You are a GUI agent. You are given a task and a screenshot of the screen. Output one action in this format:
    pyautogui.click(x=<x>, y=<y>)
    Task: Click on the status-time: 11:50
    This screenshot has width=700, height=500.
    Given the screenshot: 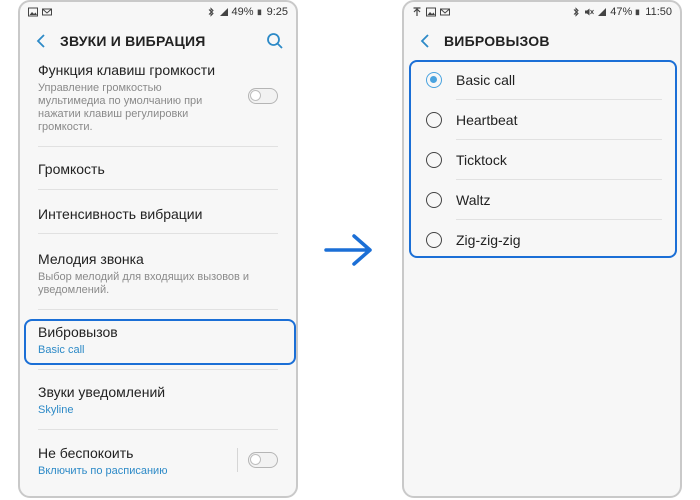 What is the action you would take?
    pyautogui.click(x=658, y=12)
    